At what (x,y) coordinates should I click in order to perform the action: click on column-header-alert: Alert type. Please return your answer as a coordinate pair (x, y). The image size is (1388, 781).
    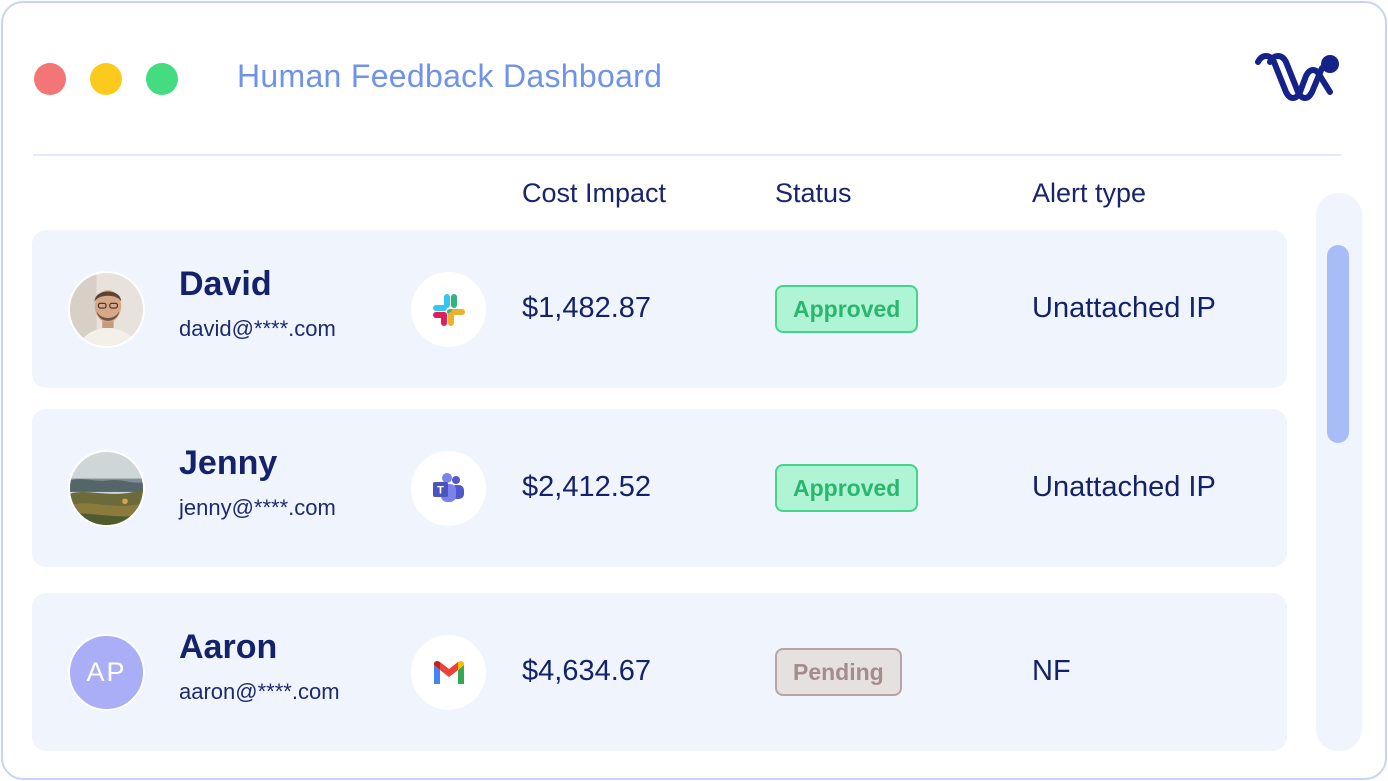
    Looking at the image, I should click on (1089, 193).